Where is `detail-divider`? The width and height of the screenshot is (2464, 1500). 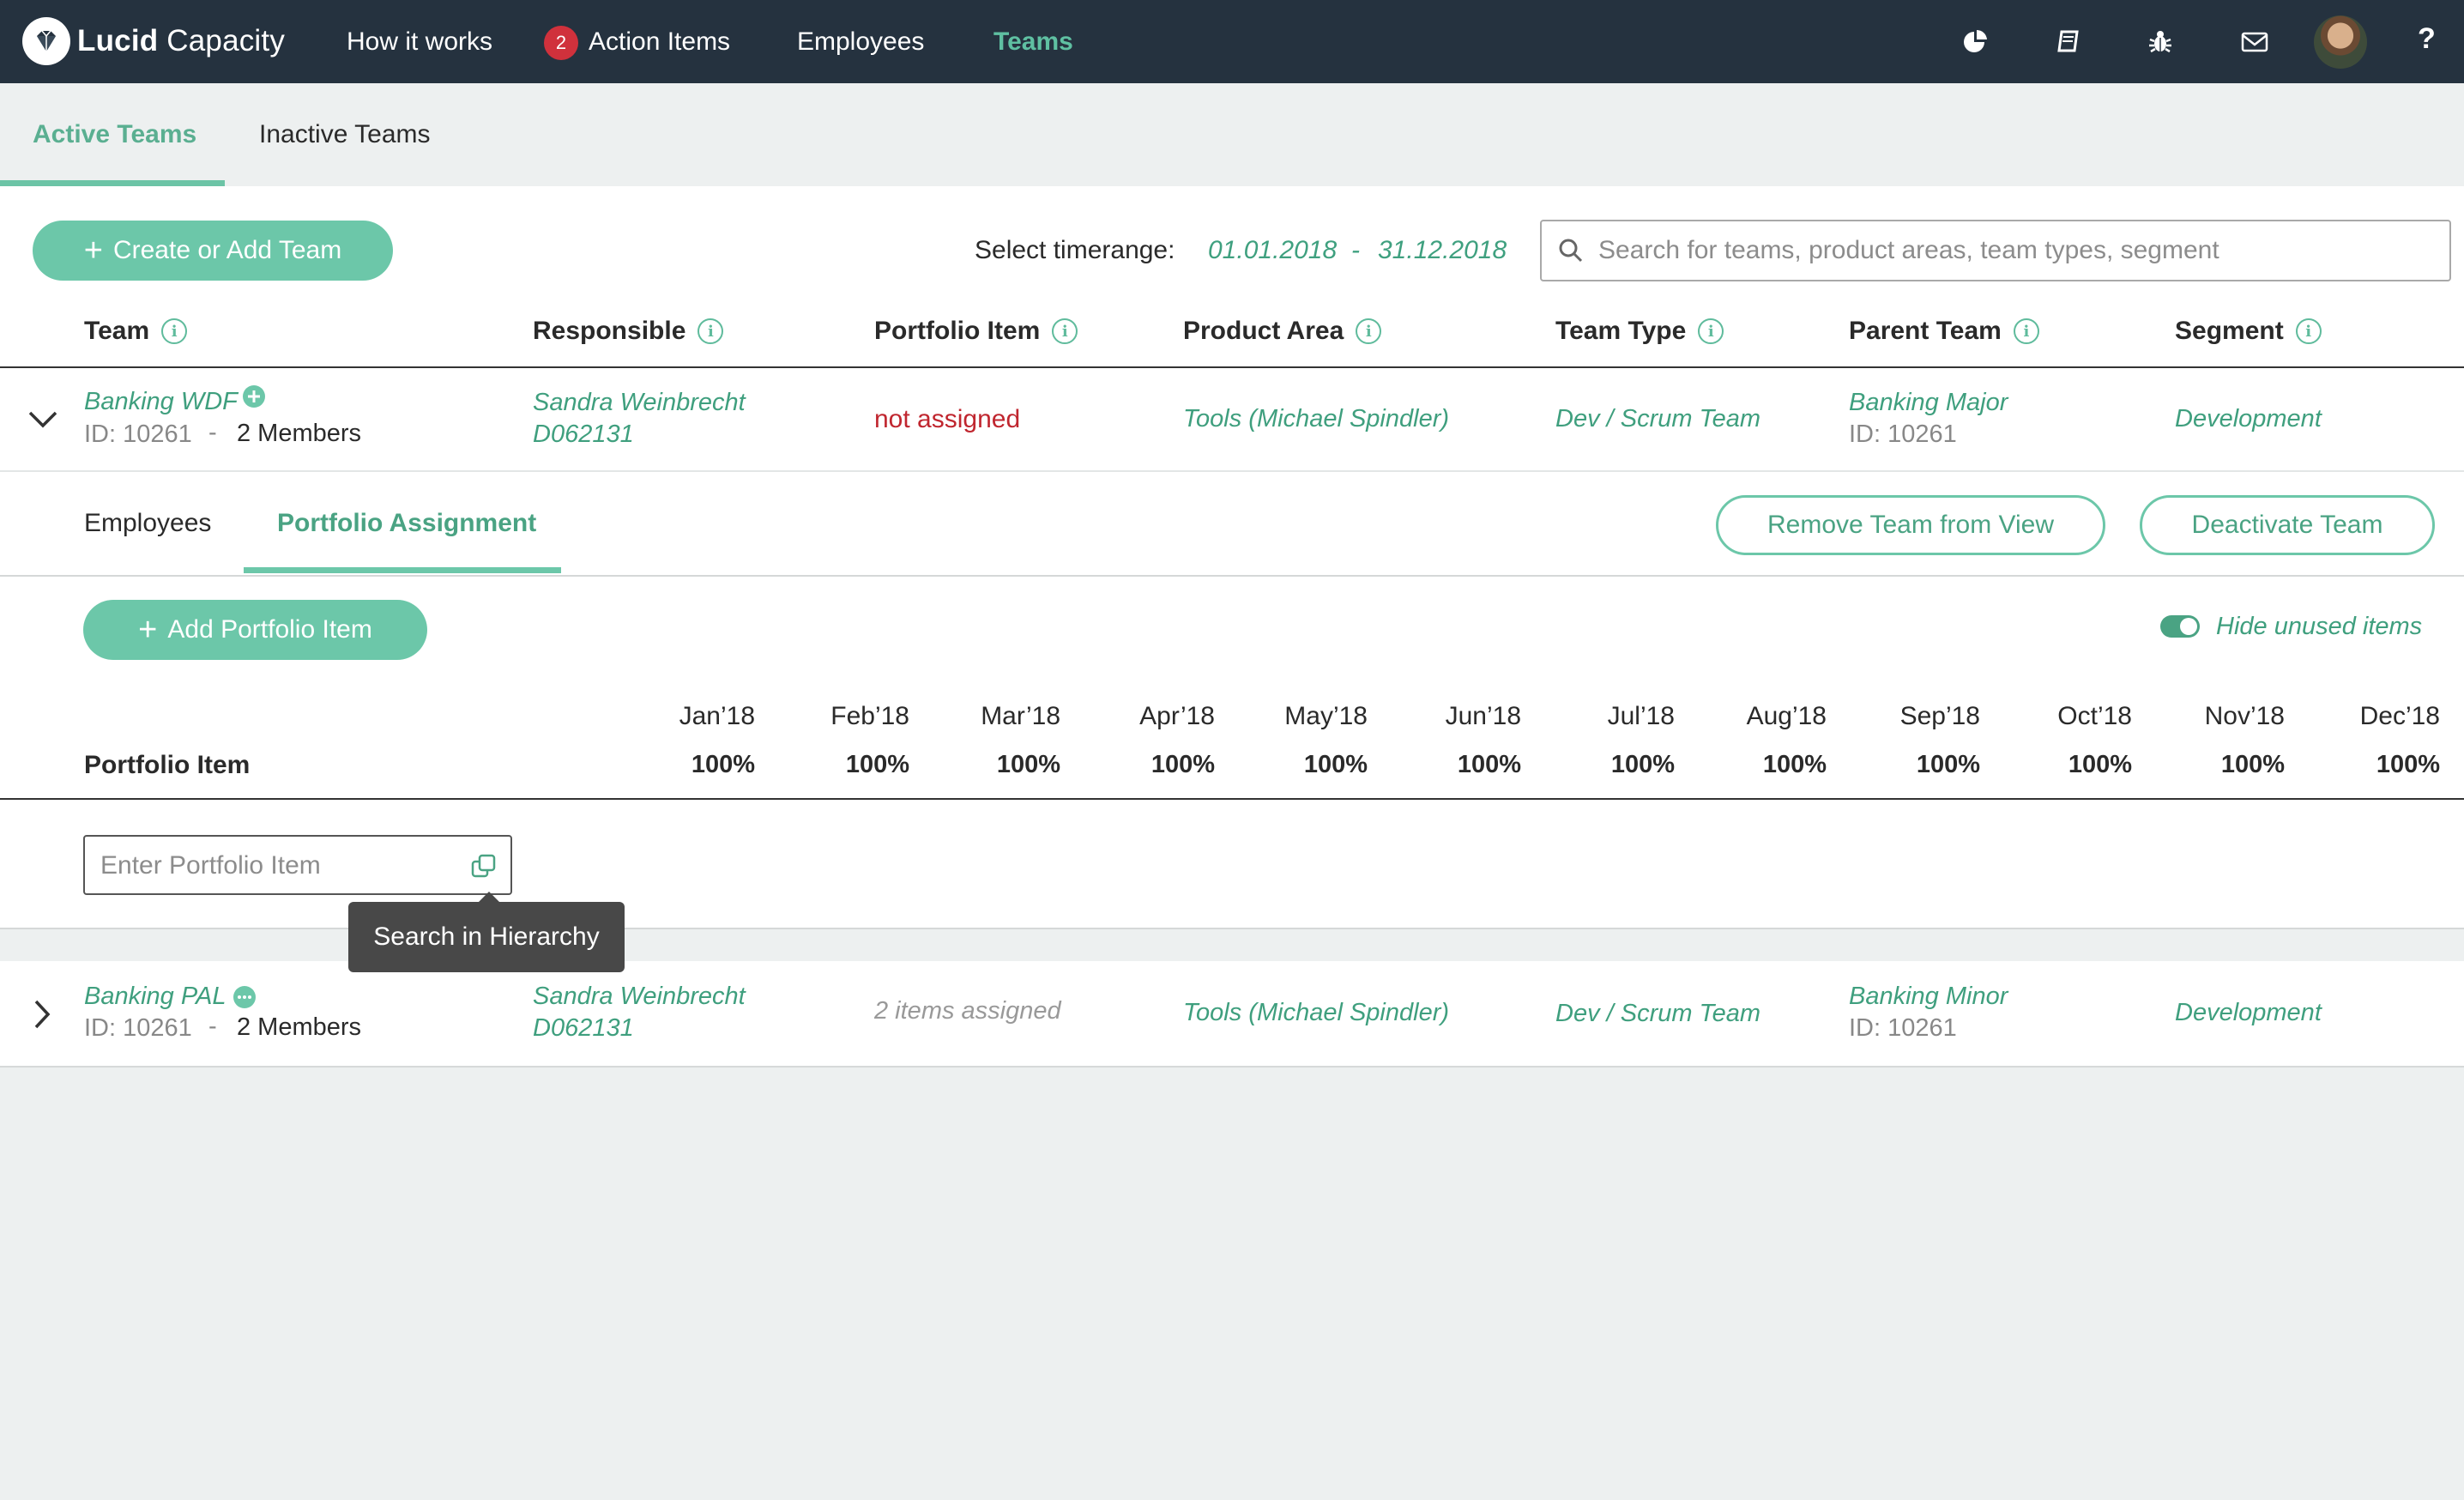
detail-divider is located at coordinates (1232, 576).